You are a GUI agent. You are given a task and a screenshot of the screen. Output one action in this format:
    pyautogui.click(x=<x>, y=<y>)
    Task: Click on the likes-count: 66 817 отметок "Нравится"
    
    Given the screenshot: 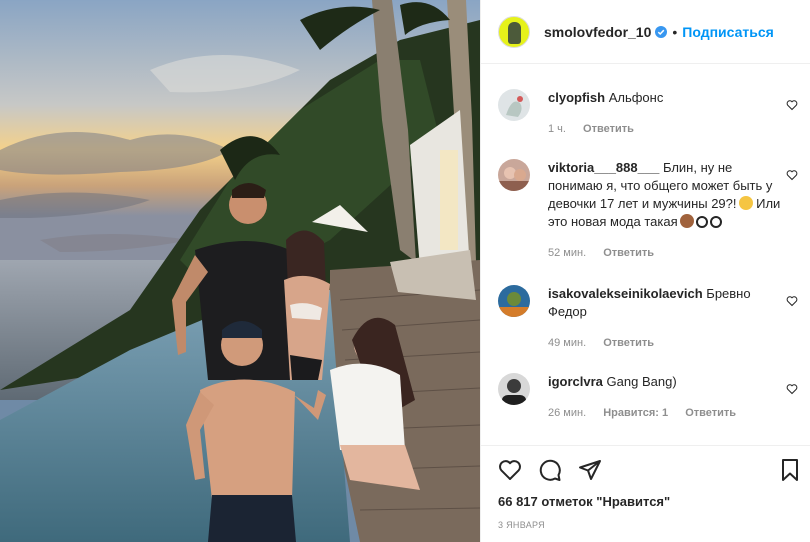 What is the action you would take?
    pyautogui.click(x=584, y=501)
    